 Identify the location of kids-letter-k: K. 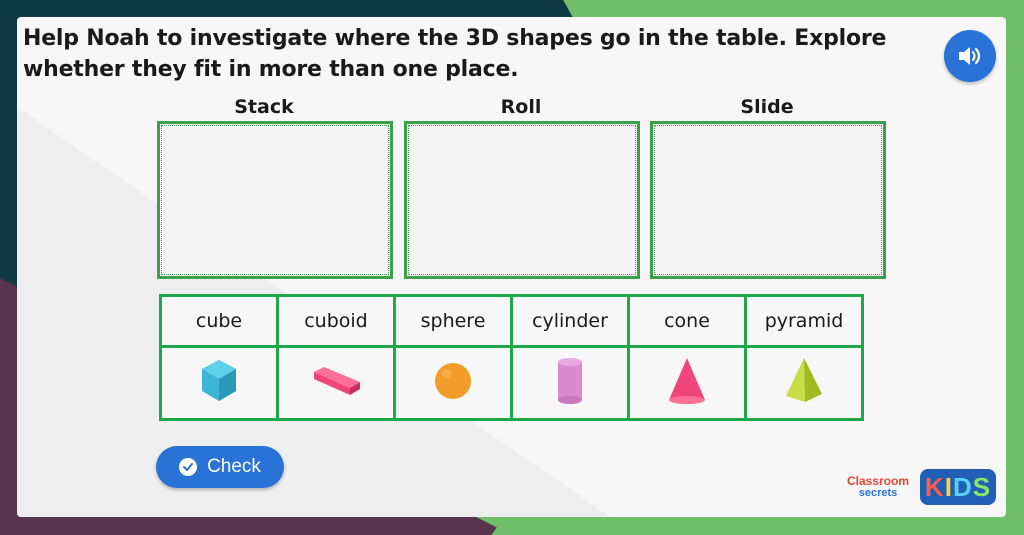
(934, 486).